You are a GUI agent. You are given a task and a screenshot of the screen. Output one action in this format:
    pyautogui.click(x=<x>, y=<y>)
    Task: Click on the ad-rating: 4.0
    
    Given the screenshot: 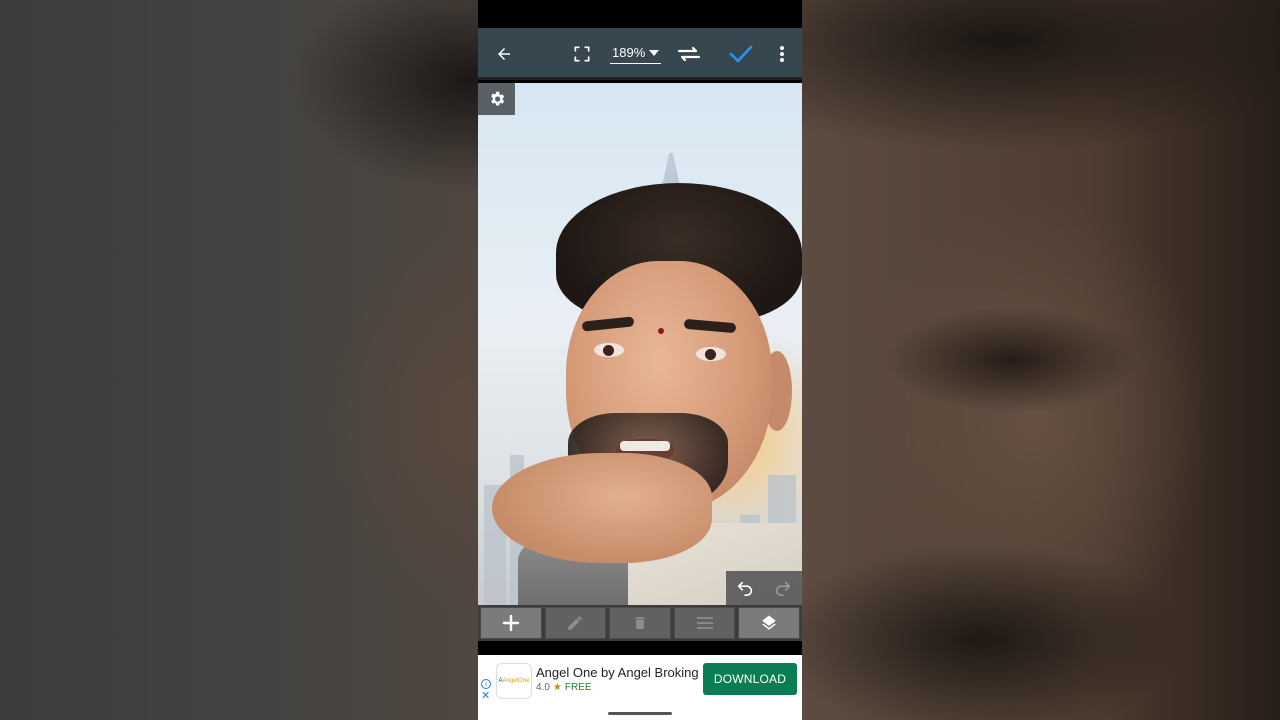 What is the action you would take?
    pyautogui.click(x=543, y=687)
    